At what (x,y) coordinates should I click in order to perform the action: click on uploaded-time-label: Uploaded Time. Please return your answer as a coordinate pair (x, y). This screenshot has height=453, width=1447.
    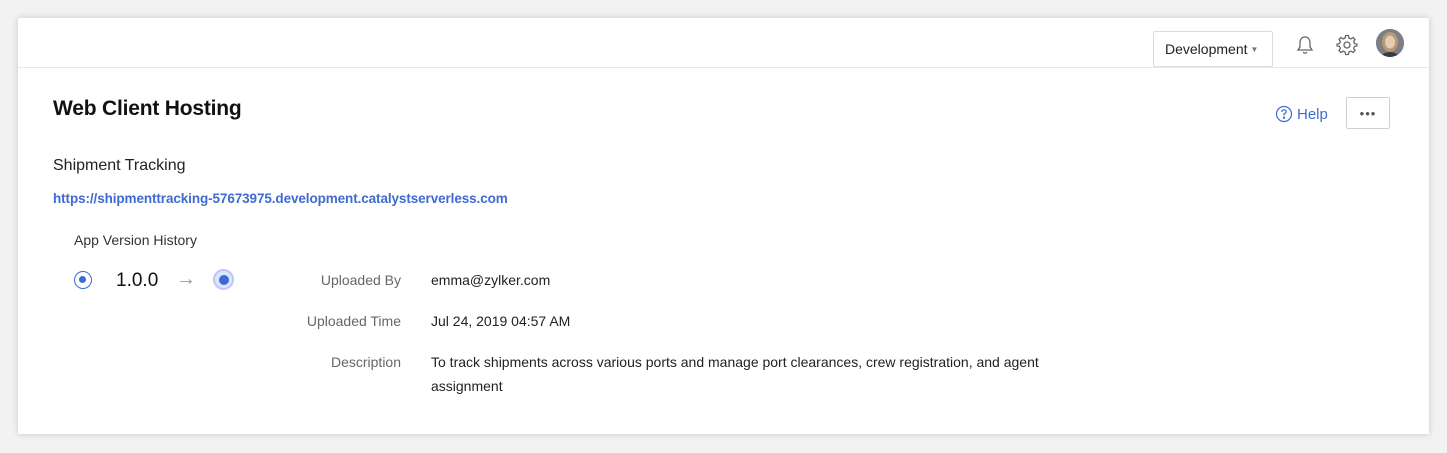
    Looking at the image, I should click on (353, 321).